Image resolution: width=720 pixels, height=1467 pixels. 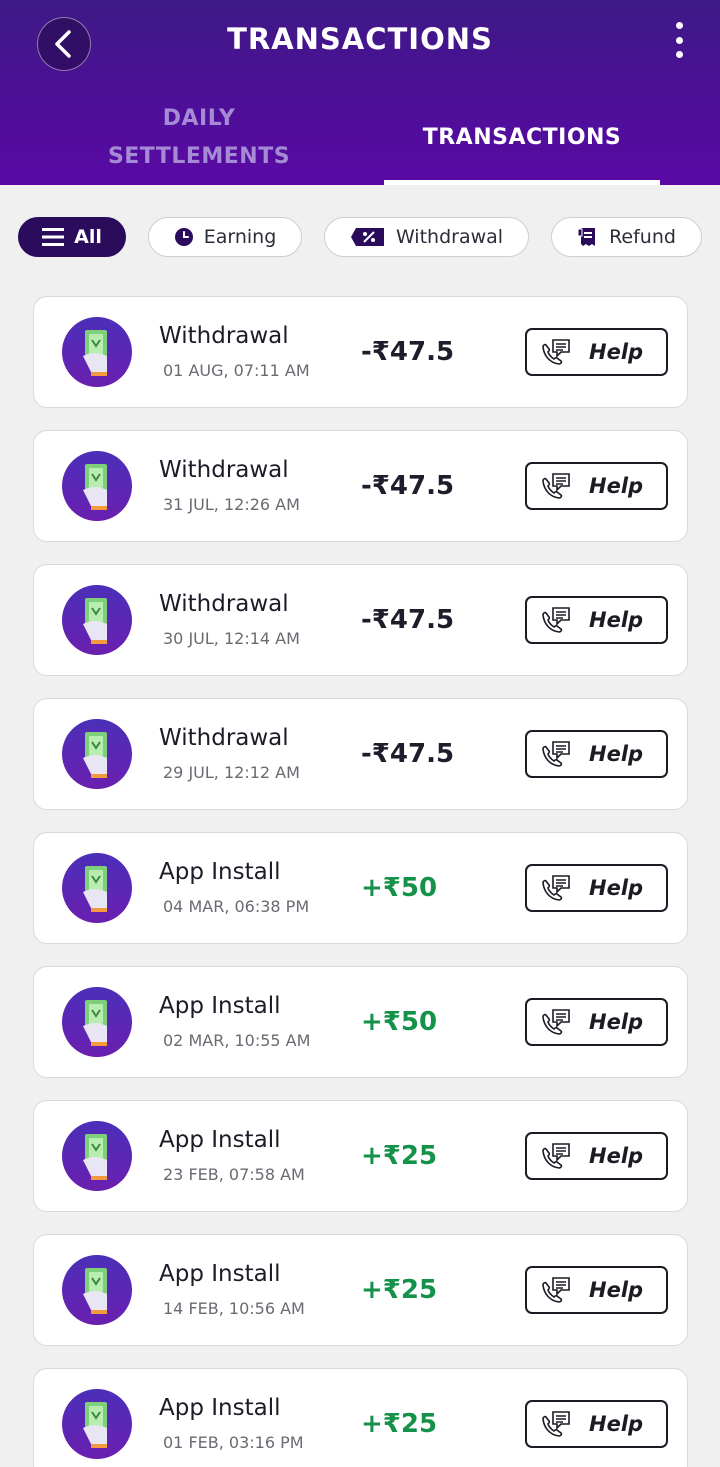 I want to click on filter-refund: Refund, so click(x=626, y=237).